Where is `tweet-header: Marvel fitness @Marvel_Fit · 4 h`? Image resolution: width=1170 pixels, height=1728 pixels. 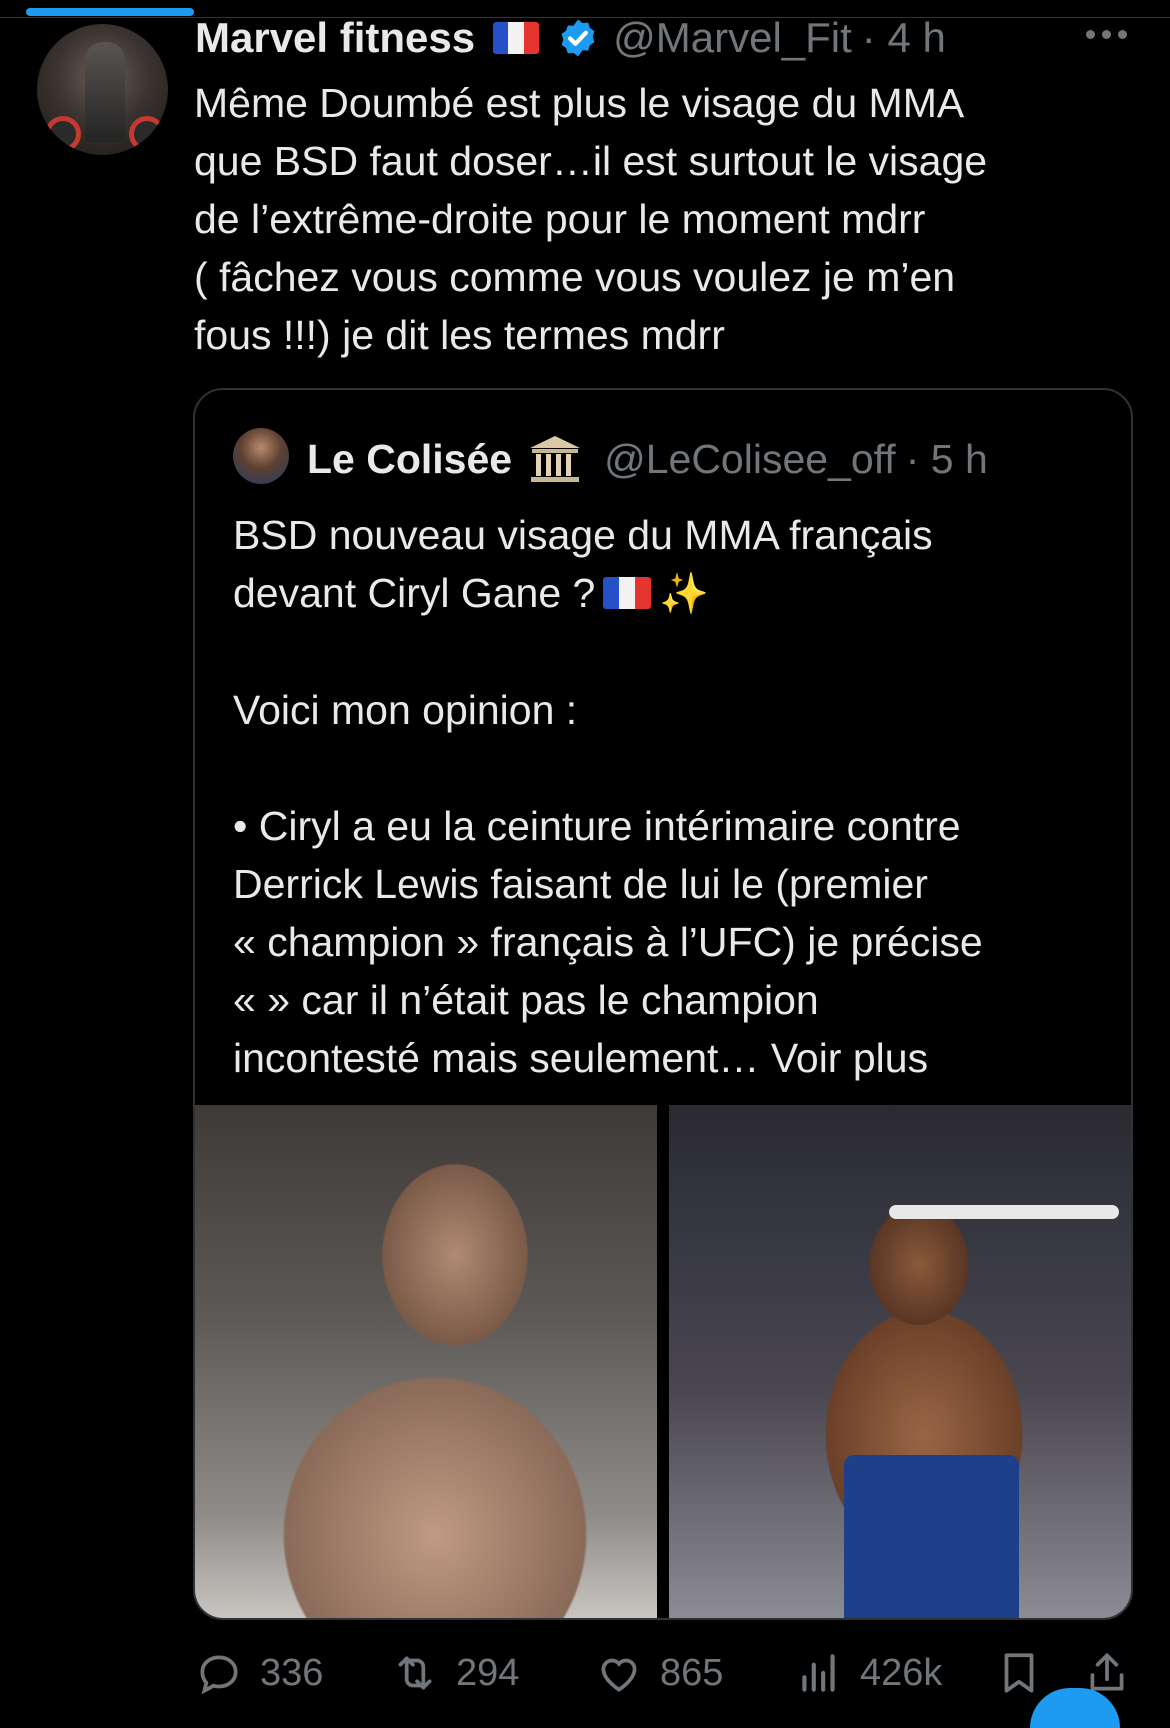 tweet-header: Marvel fitness @Marvel_Fit · 4 h is located at coordinates (570, 38).